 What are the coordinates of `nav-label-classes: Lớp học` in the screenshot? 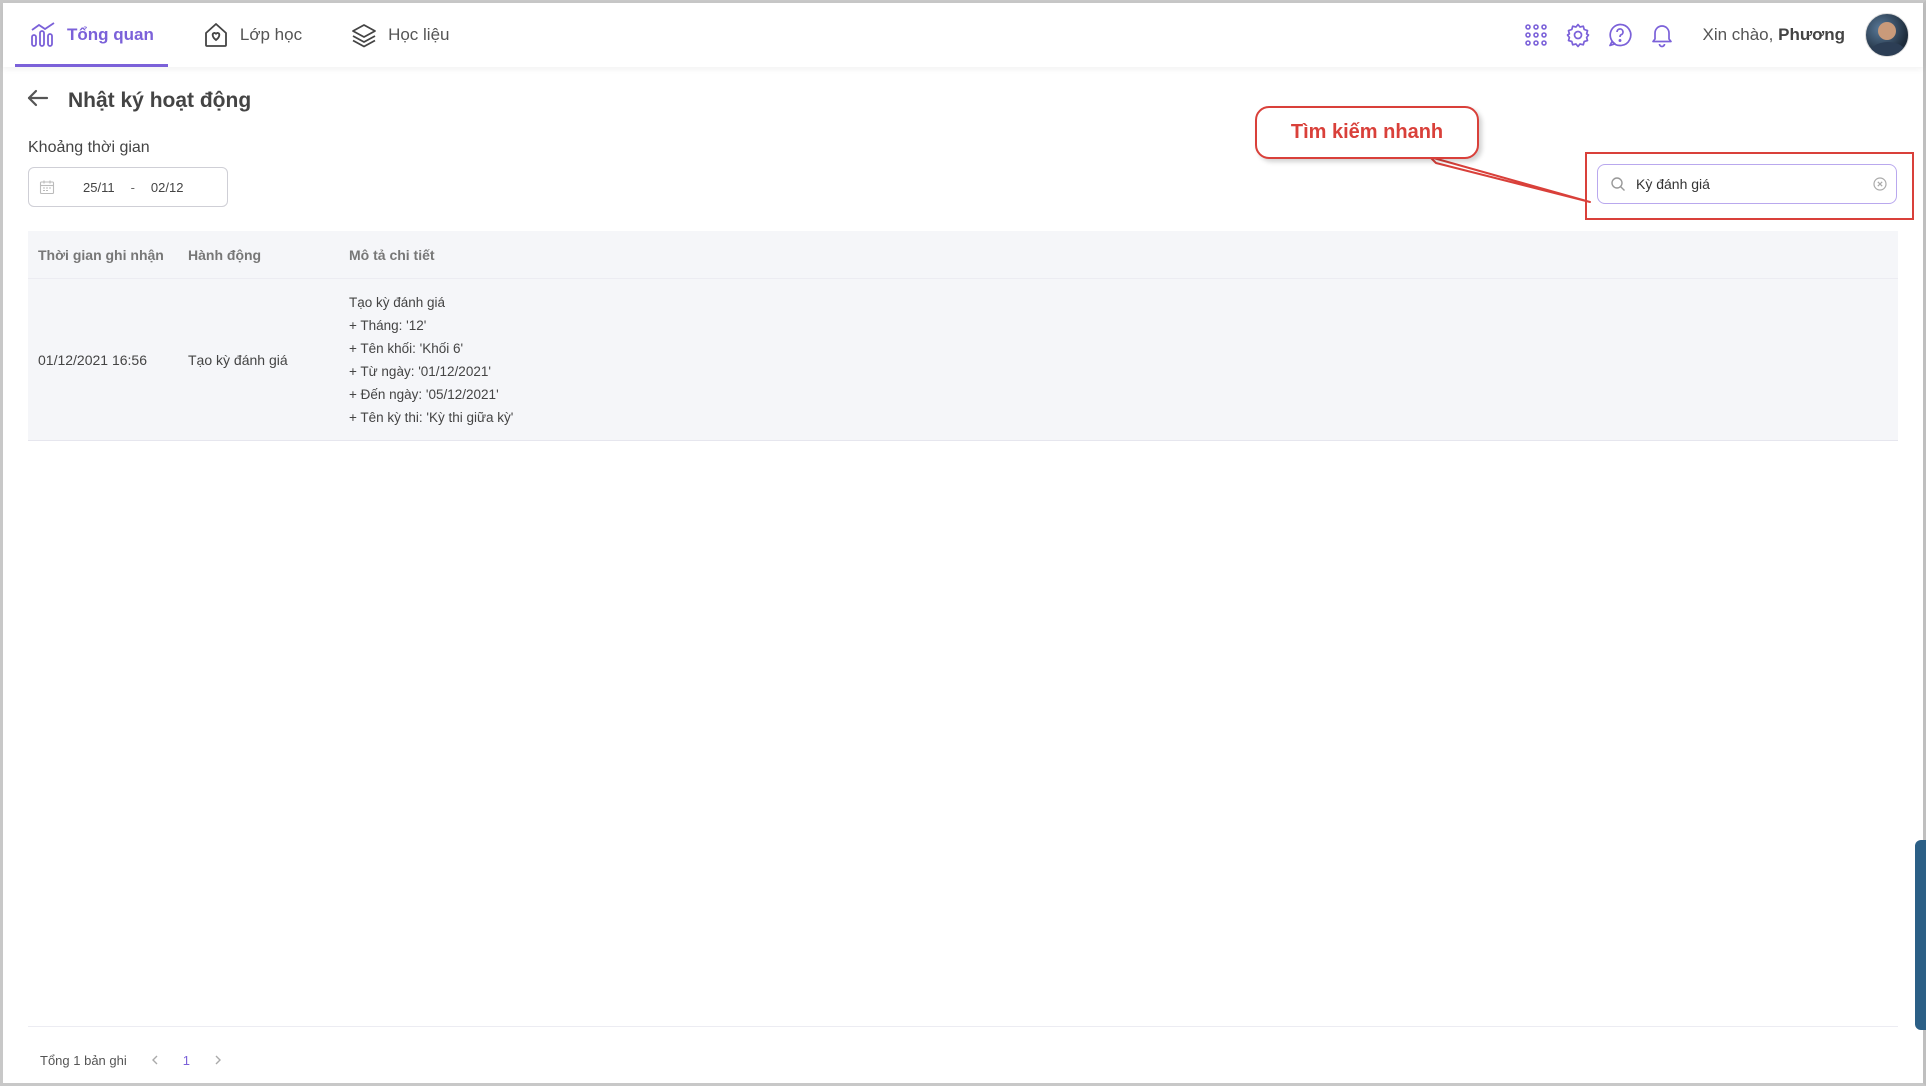 It's located at (271, 34).